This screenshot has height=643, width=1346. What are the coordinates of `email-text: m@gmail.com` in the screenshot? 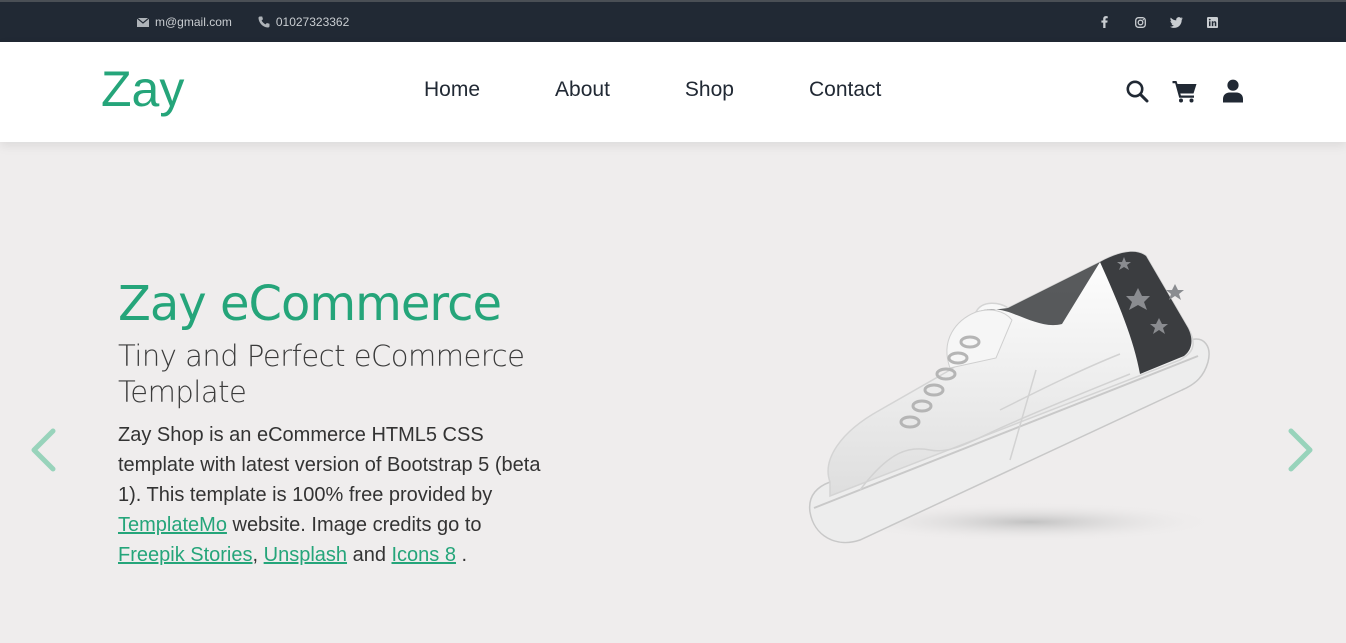 It's located at (193, 22).